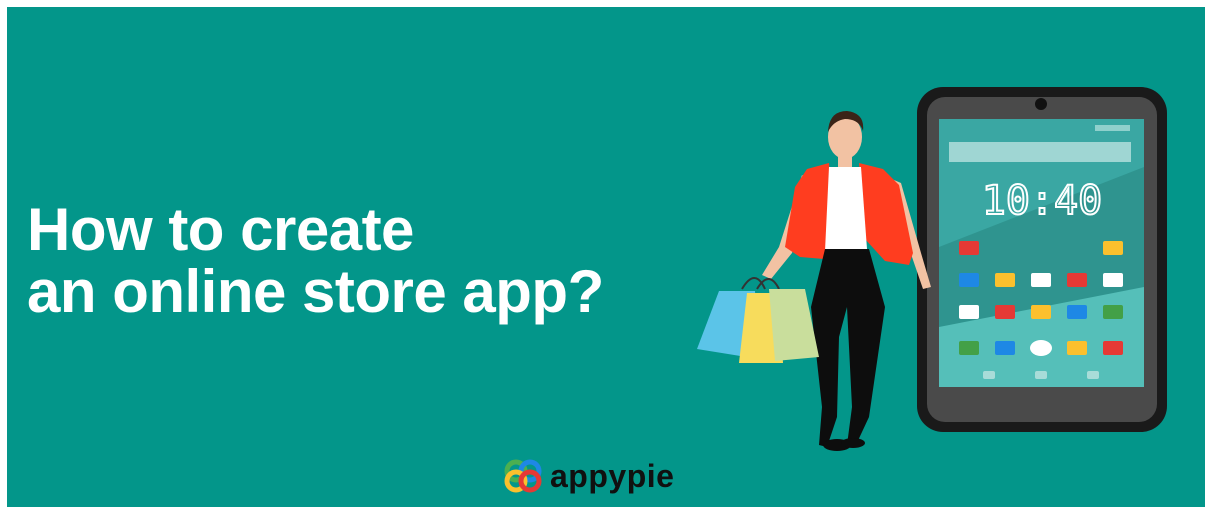 The width and height of the screenshot is (1215, 515). Describe the element at coordinates (523, 476) in the screenshot. I see `appypie-logo-icon` at that location.